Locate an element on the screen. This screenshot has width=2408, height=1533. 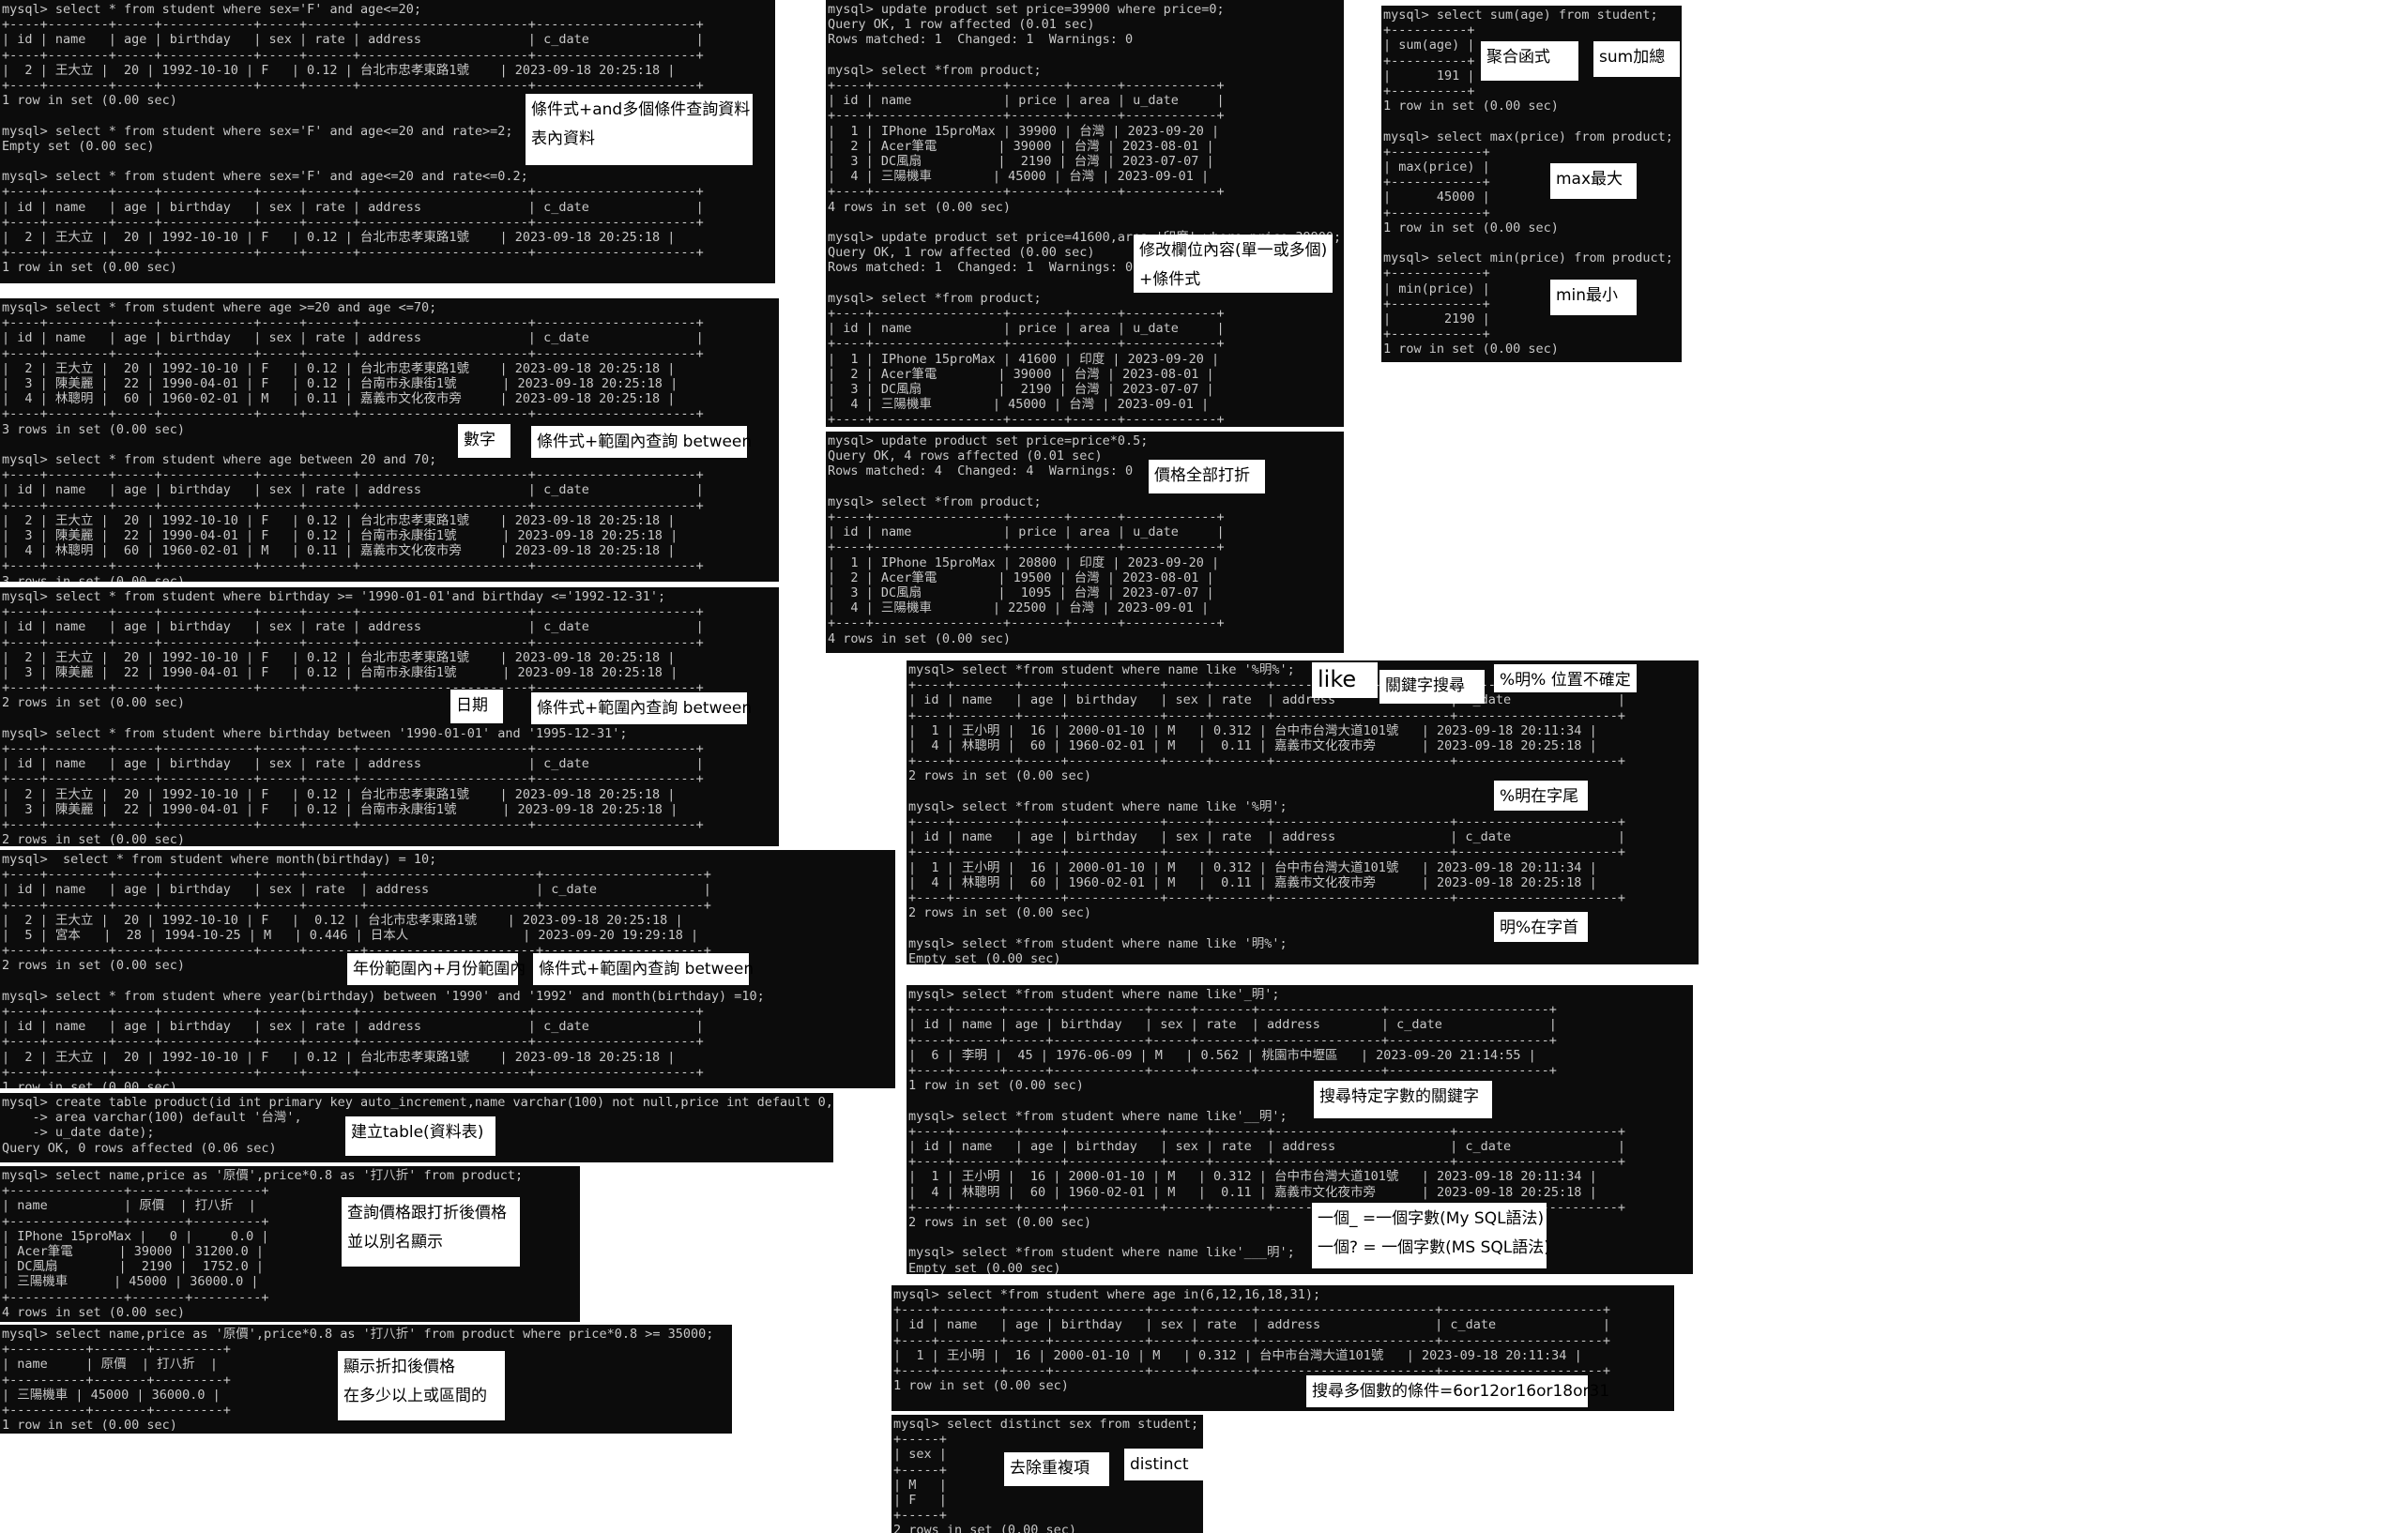
annotation-distinct: distinct is located at coordinates (1166, 1464).